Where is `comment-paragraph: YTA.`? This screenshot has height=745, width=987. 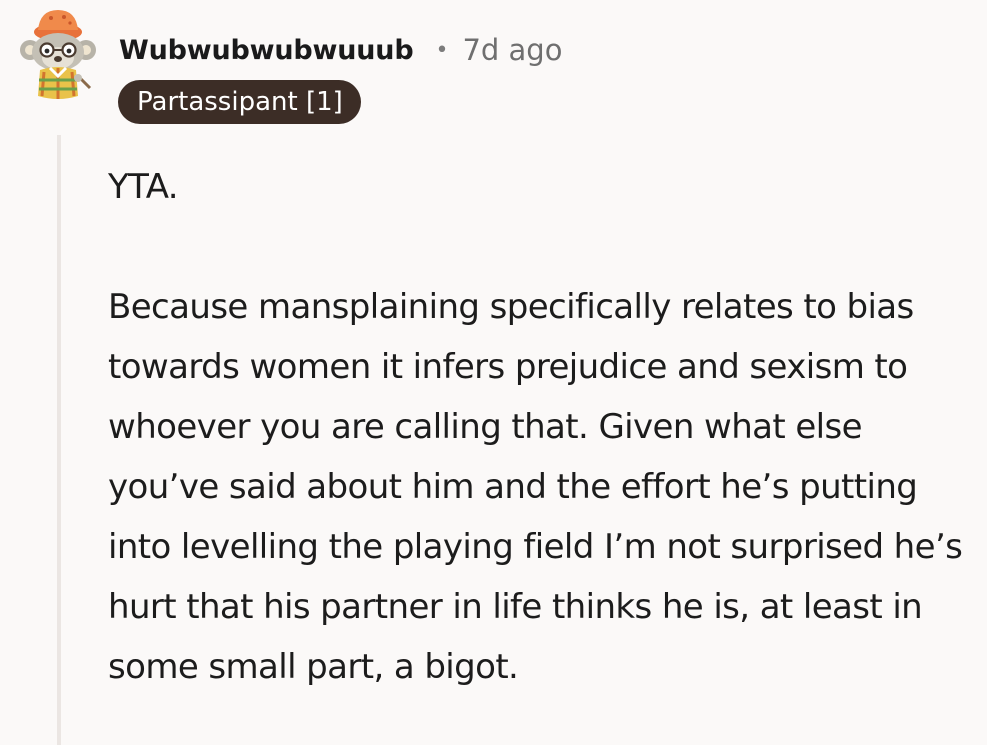 comment-paragraph: YTA. is located at coordinates (143, 187).